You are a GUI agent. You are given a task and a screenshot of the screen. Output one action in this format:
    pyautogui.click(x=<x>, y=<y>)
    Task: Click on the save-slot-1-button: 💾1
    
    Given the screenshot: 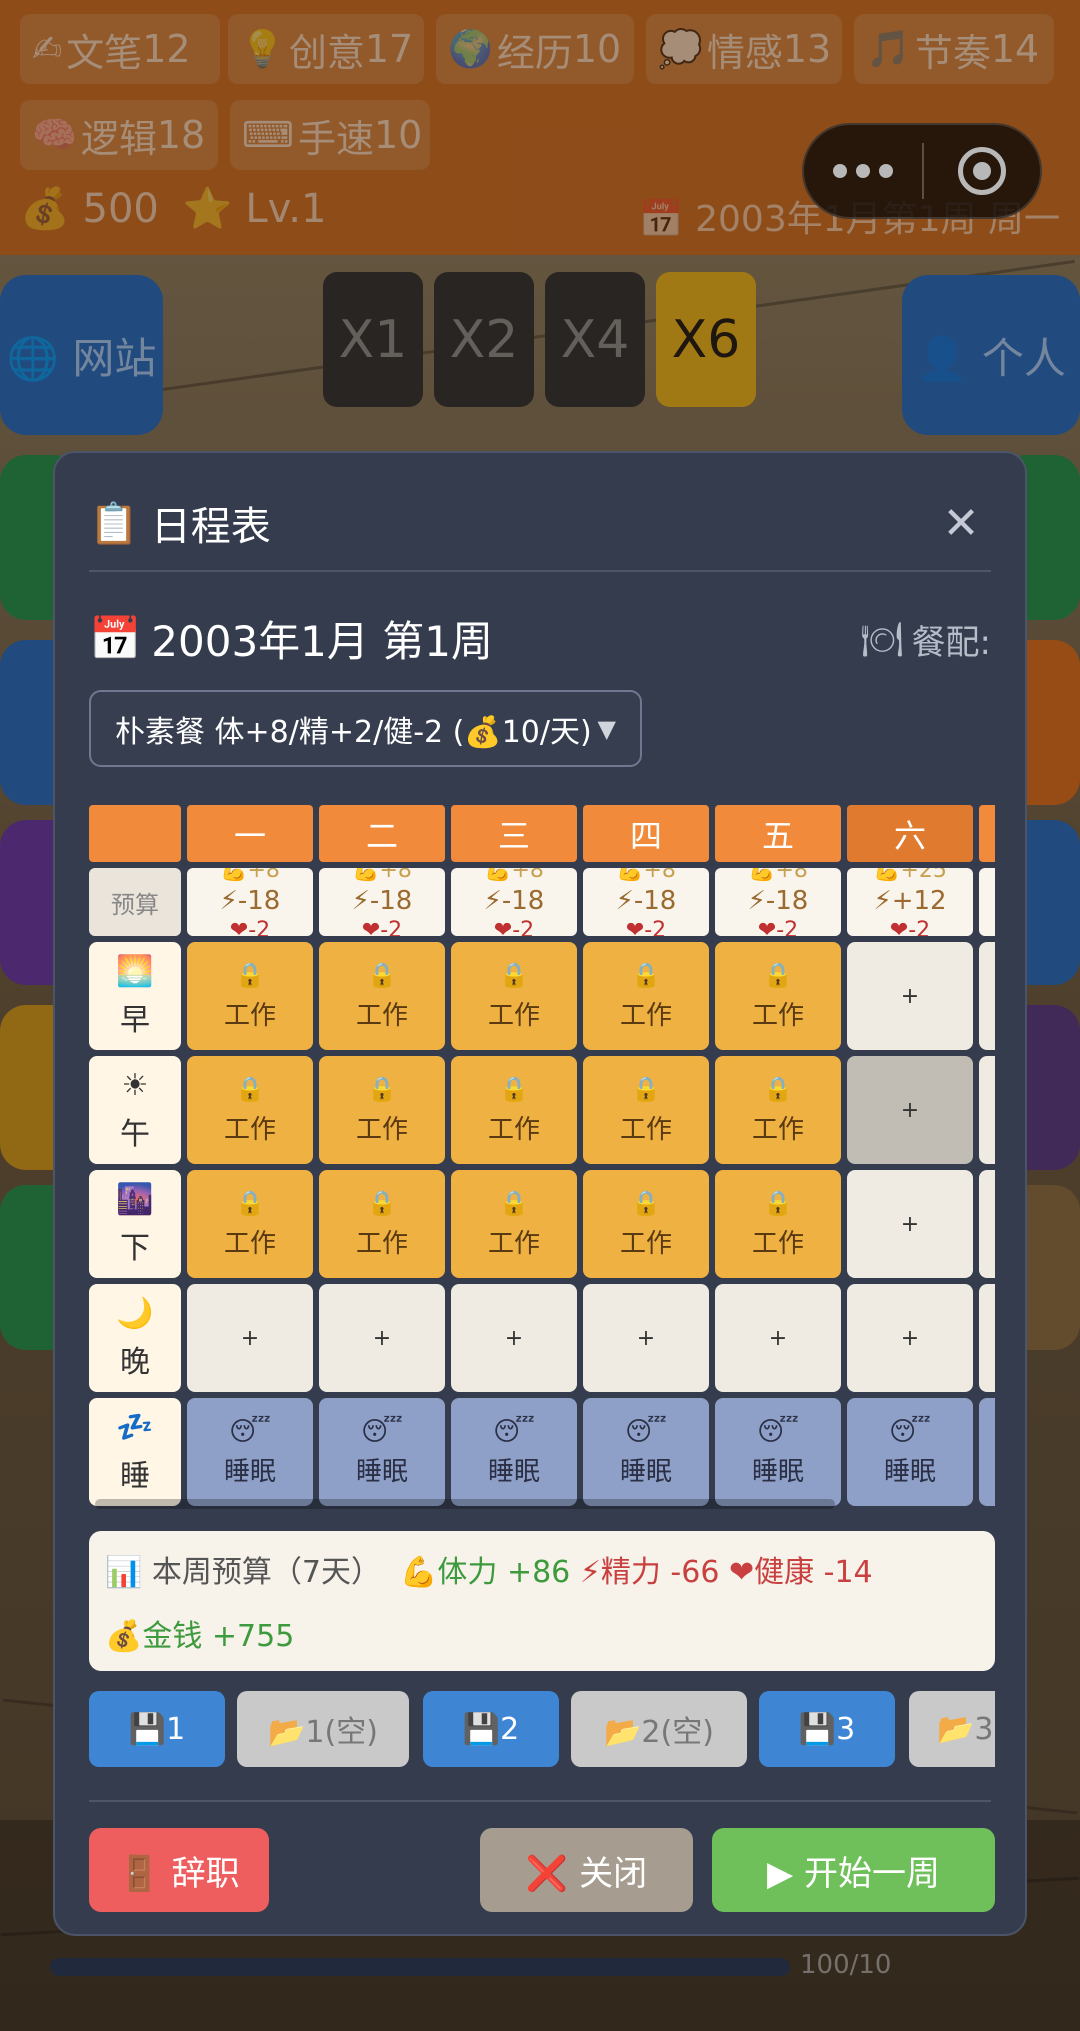 What is the action you would take?
    pyautogui.click(x=157, y=1729)
    